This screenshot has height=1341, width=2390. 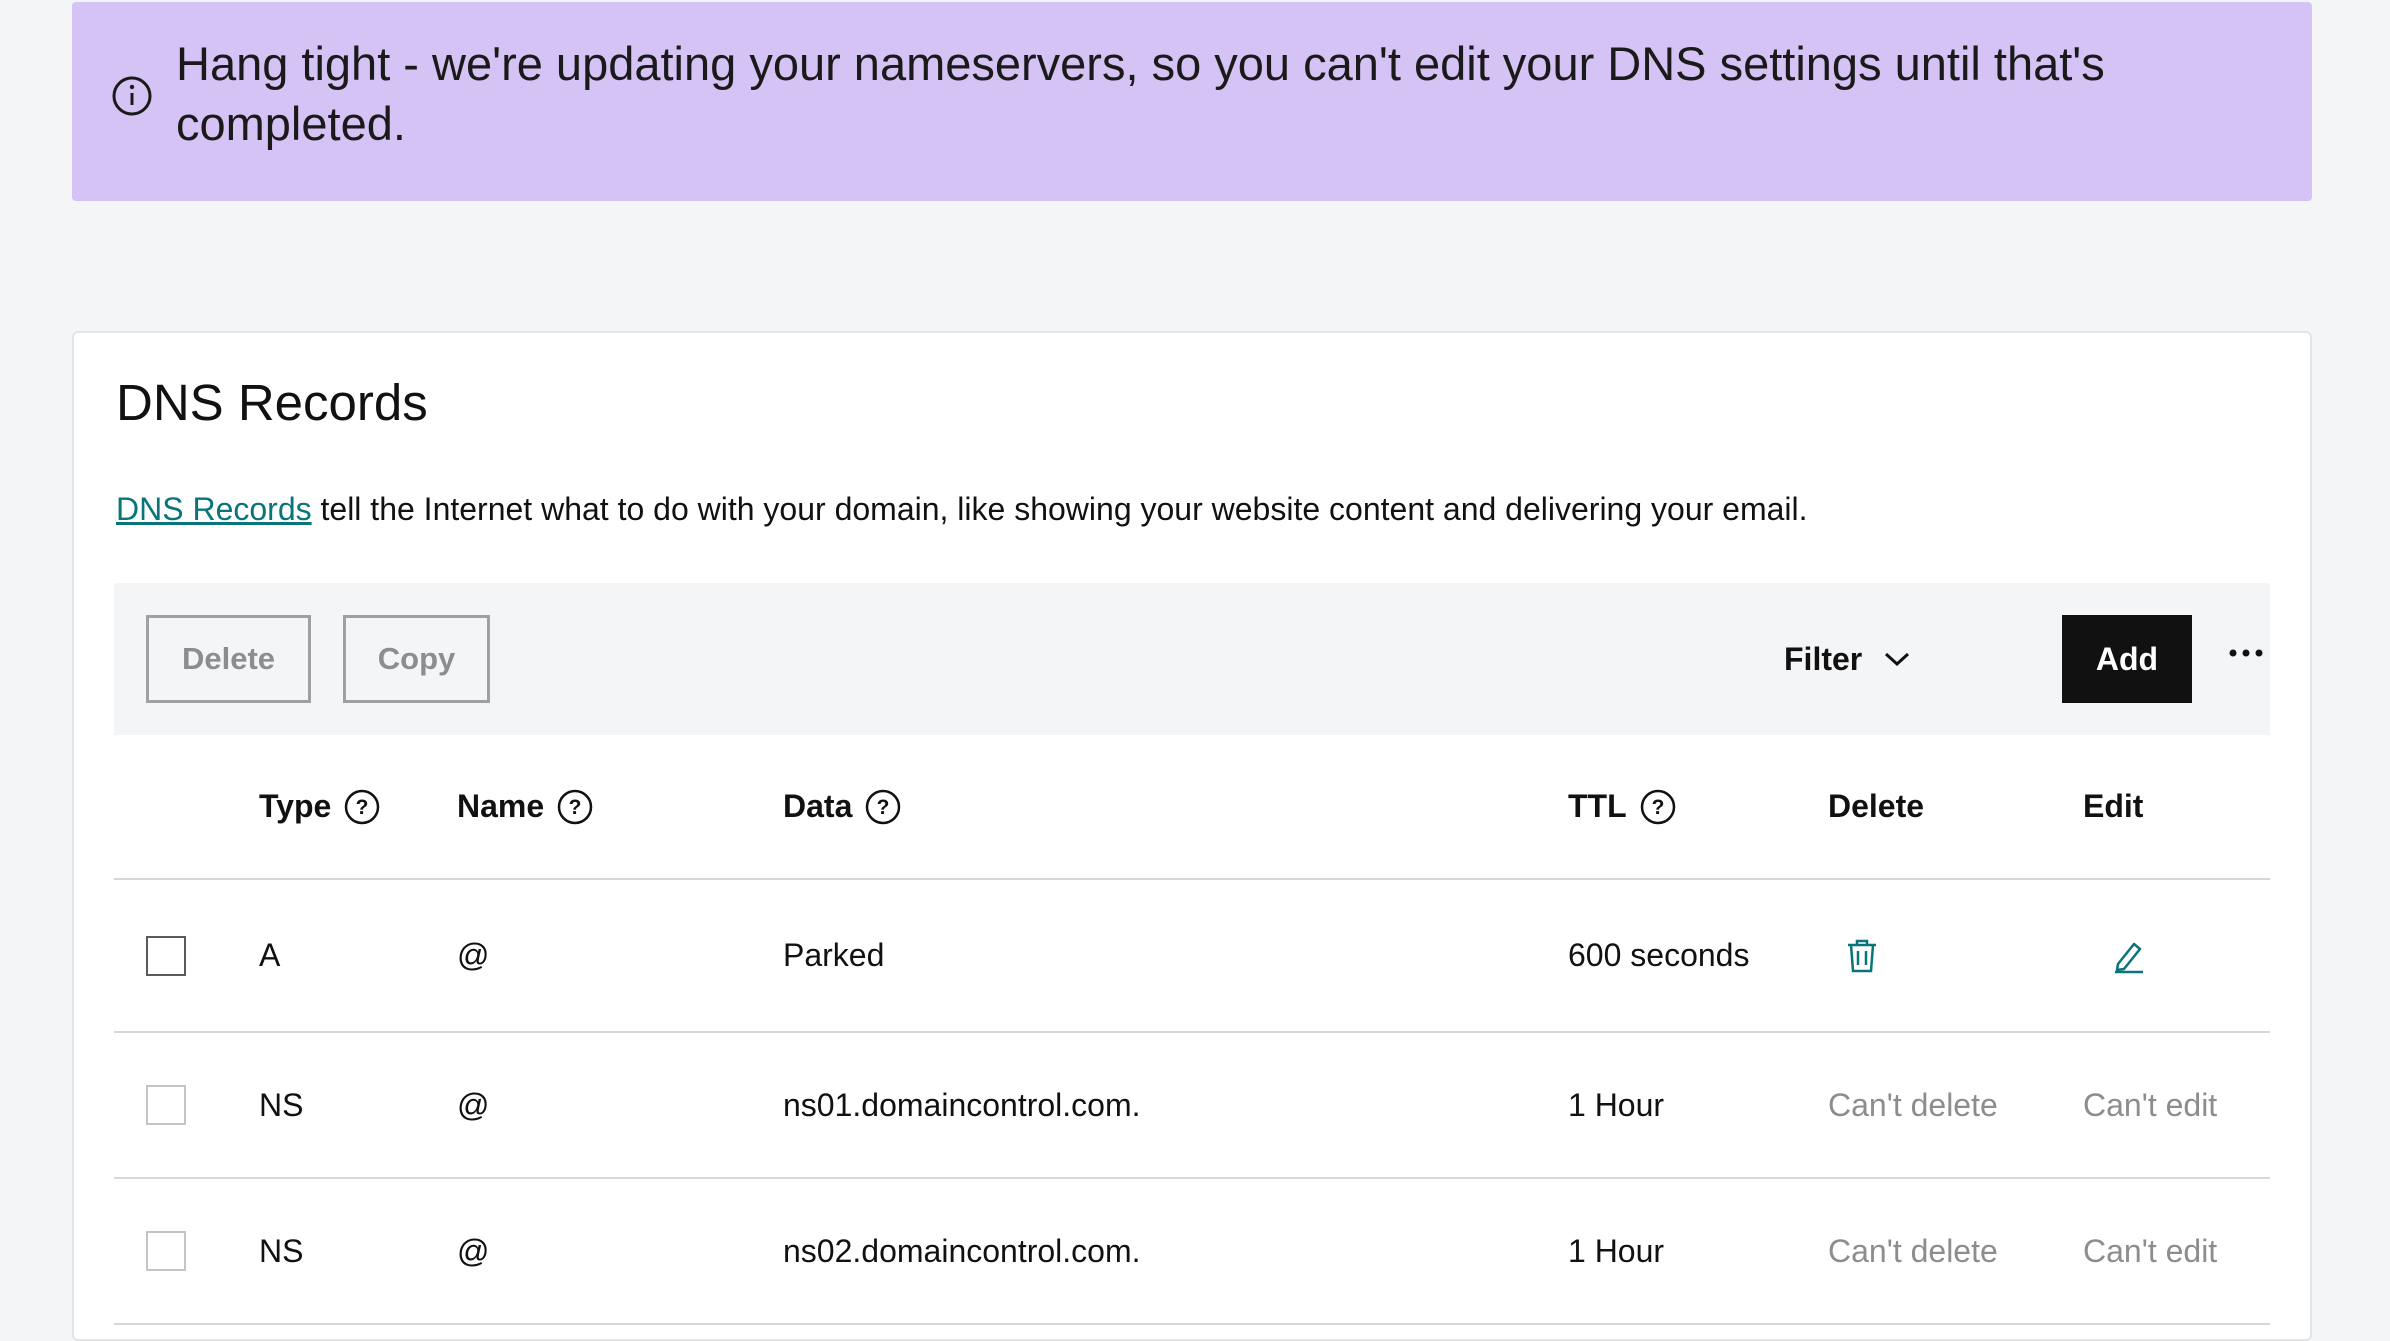 I want to click on copy-button: Copy, so click(x=416, y=659).